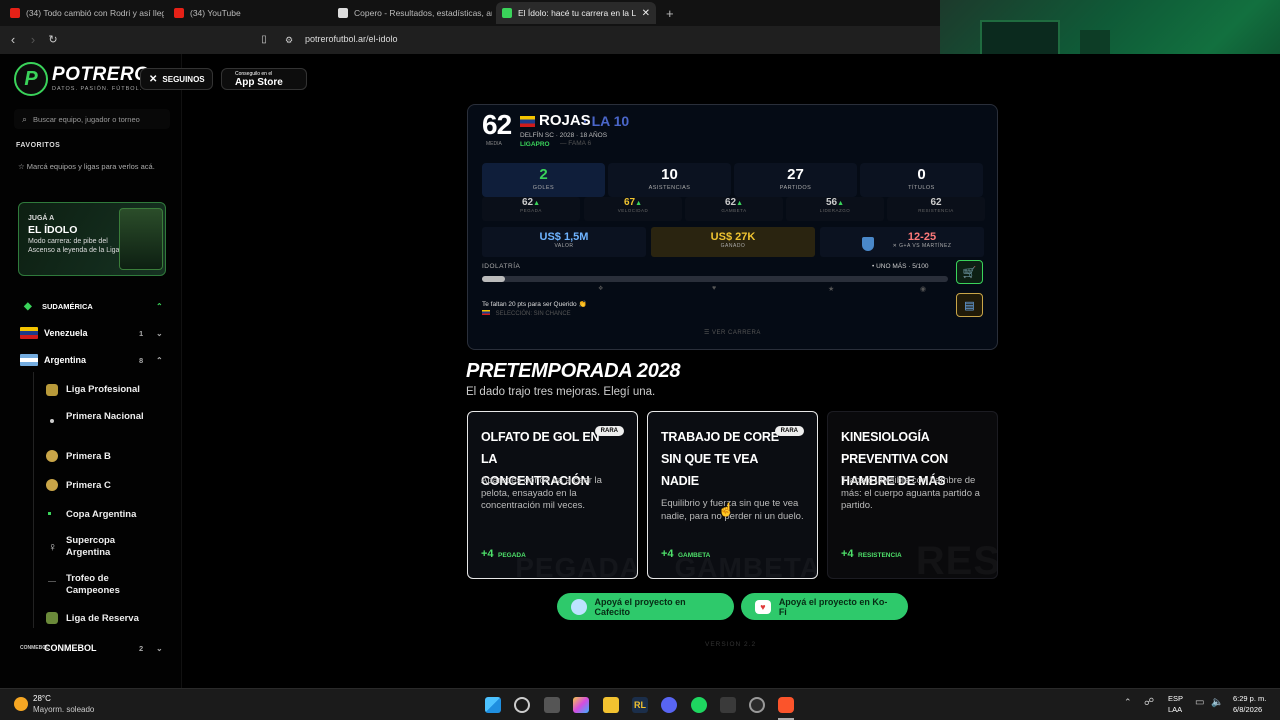 This screenshot has width=1280, height=720. Describe the element at coordinates (33, 40) in the screenshot. I see `forward-icon: ›` at that location.